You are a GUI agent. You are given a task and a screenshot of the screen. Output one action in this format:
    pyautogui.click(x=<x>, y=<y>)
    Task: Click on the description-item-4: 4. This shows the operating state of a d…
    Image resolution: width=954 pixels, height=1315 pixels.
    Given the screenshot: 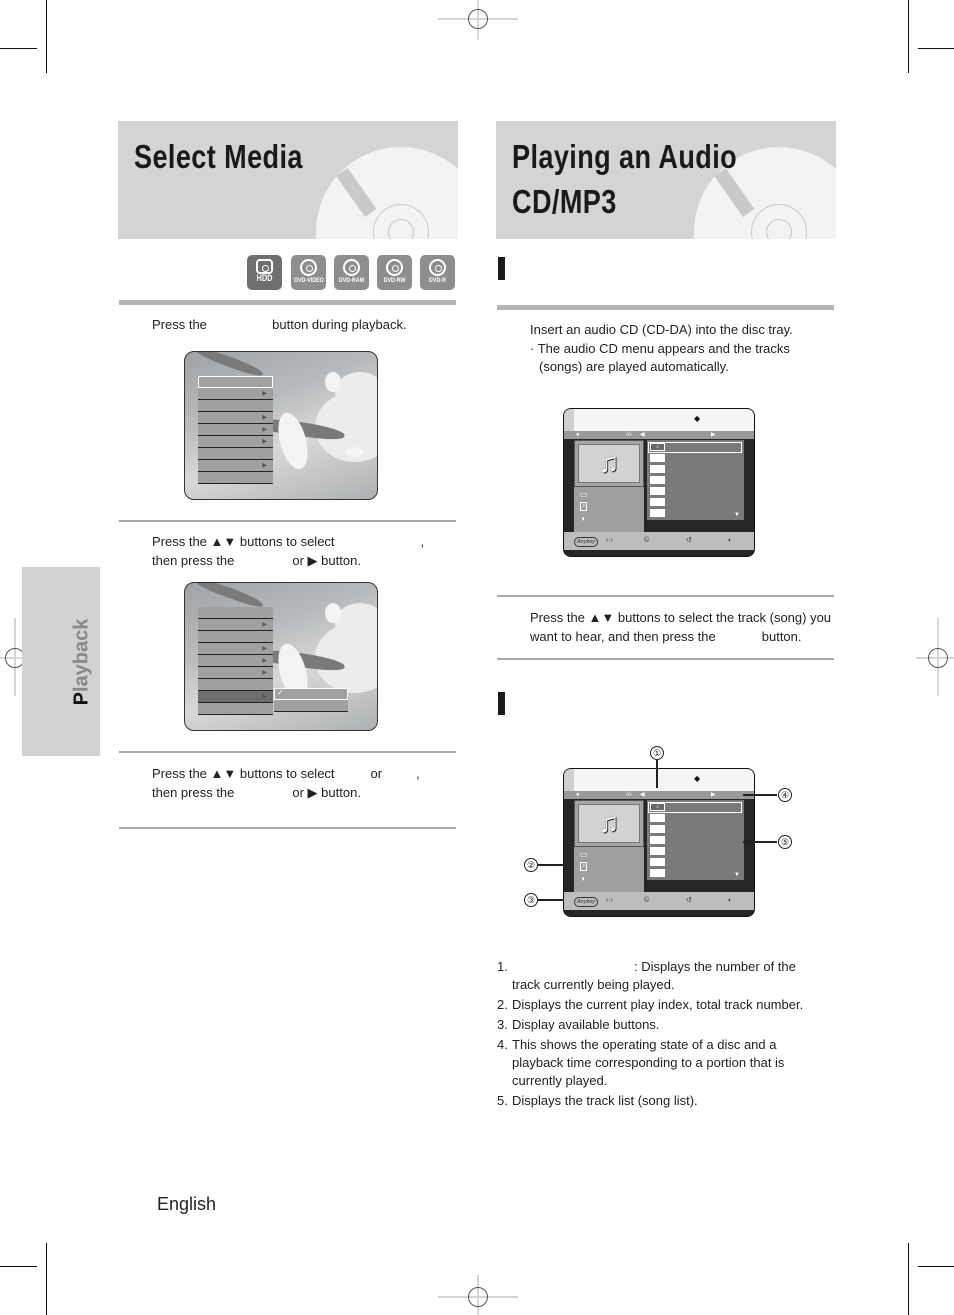 What is the action you would take?
    pyautogui.click(x=641, y=1062)
    